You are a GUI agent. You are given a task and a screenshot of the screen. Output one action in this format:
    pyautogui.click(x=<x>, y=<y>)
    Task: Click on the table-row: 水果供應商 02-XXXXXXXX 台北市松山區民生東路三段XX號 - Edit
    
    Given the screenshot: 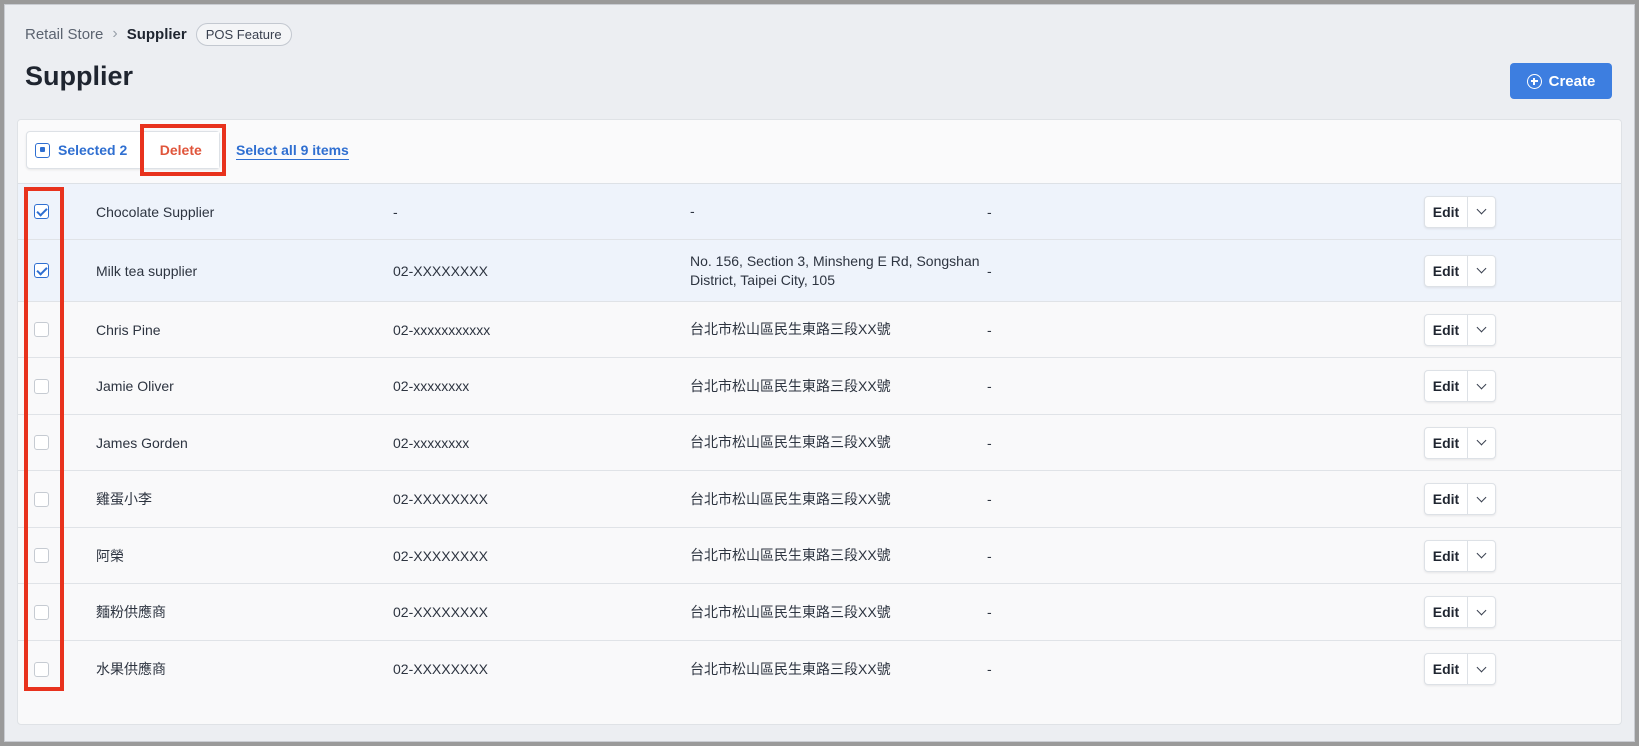 What is the action you would take?
    pyautogui.click(x=819, y=669)
    